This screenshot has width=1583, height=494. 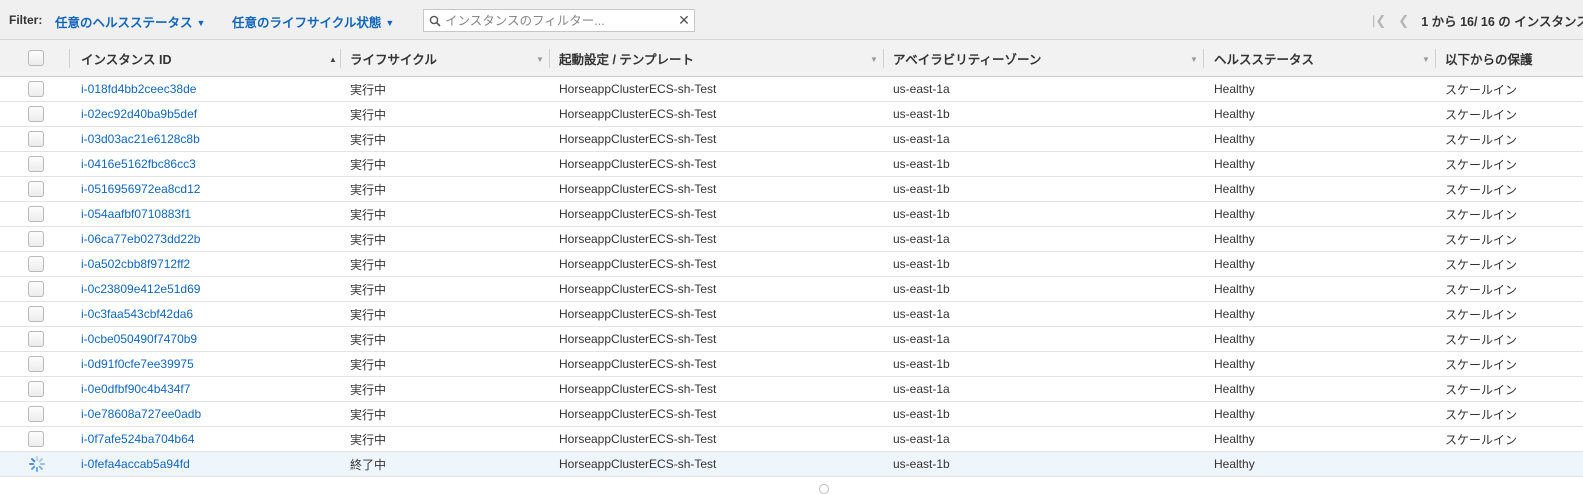 I want to click on select-all-checkbox, so click(x=36, y=58).